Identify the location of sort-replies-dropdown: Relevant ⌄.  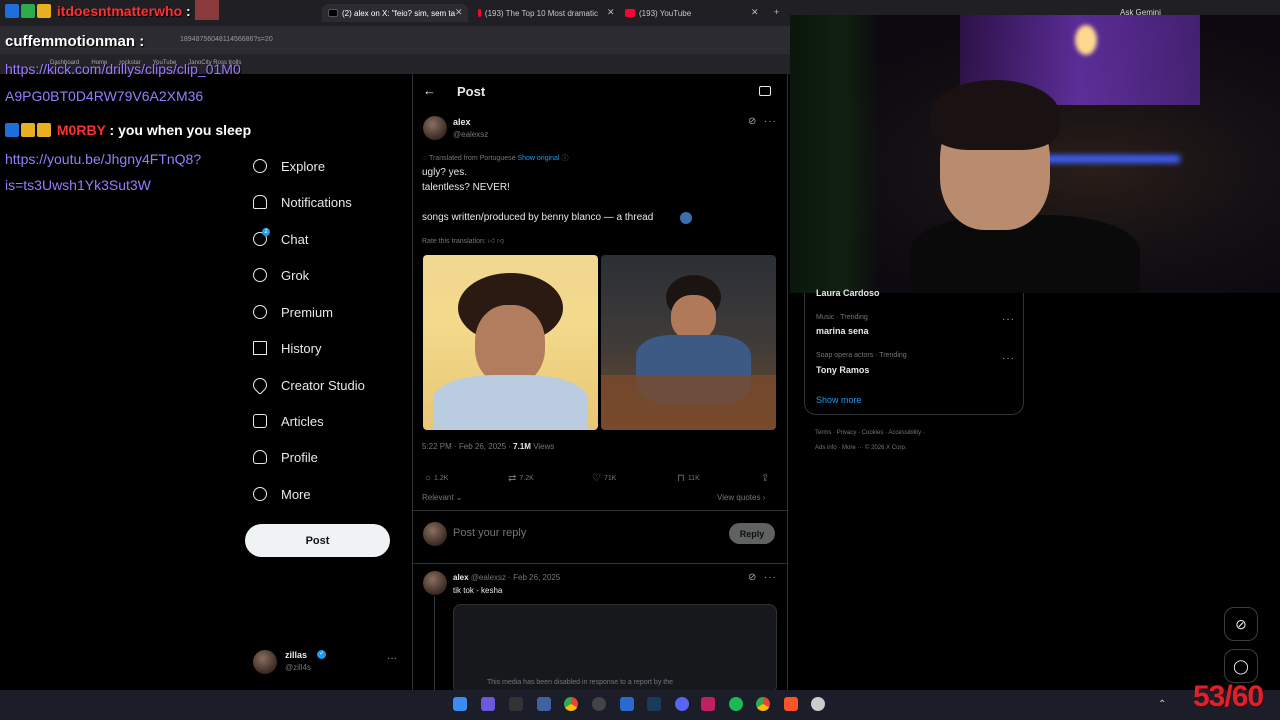
(442, 497).